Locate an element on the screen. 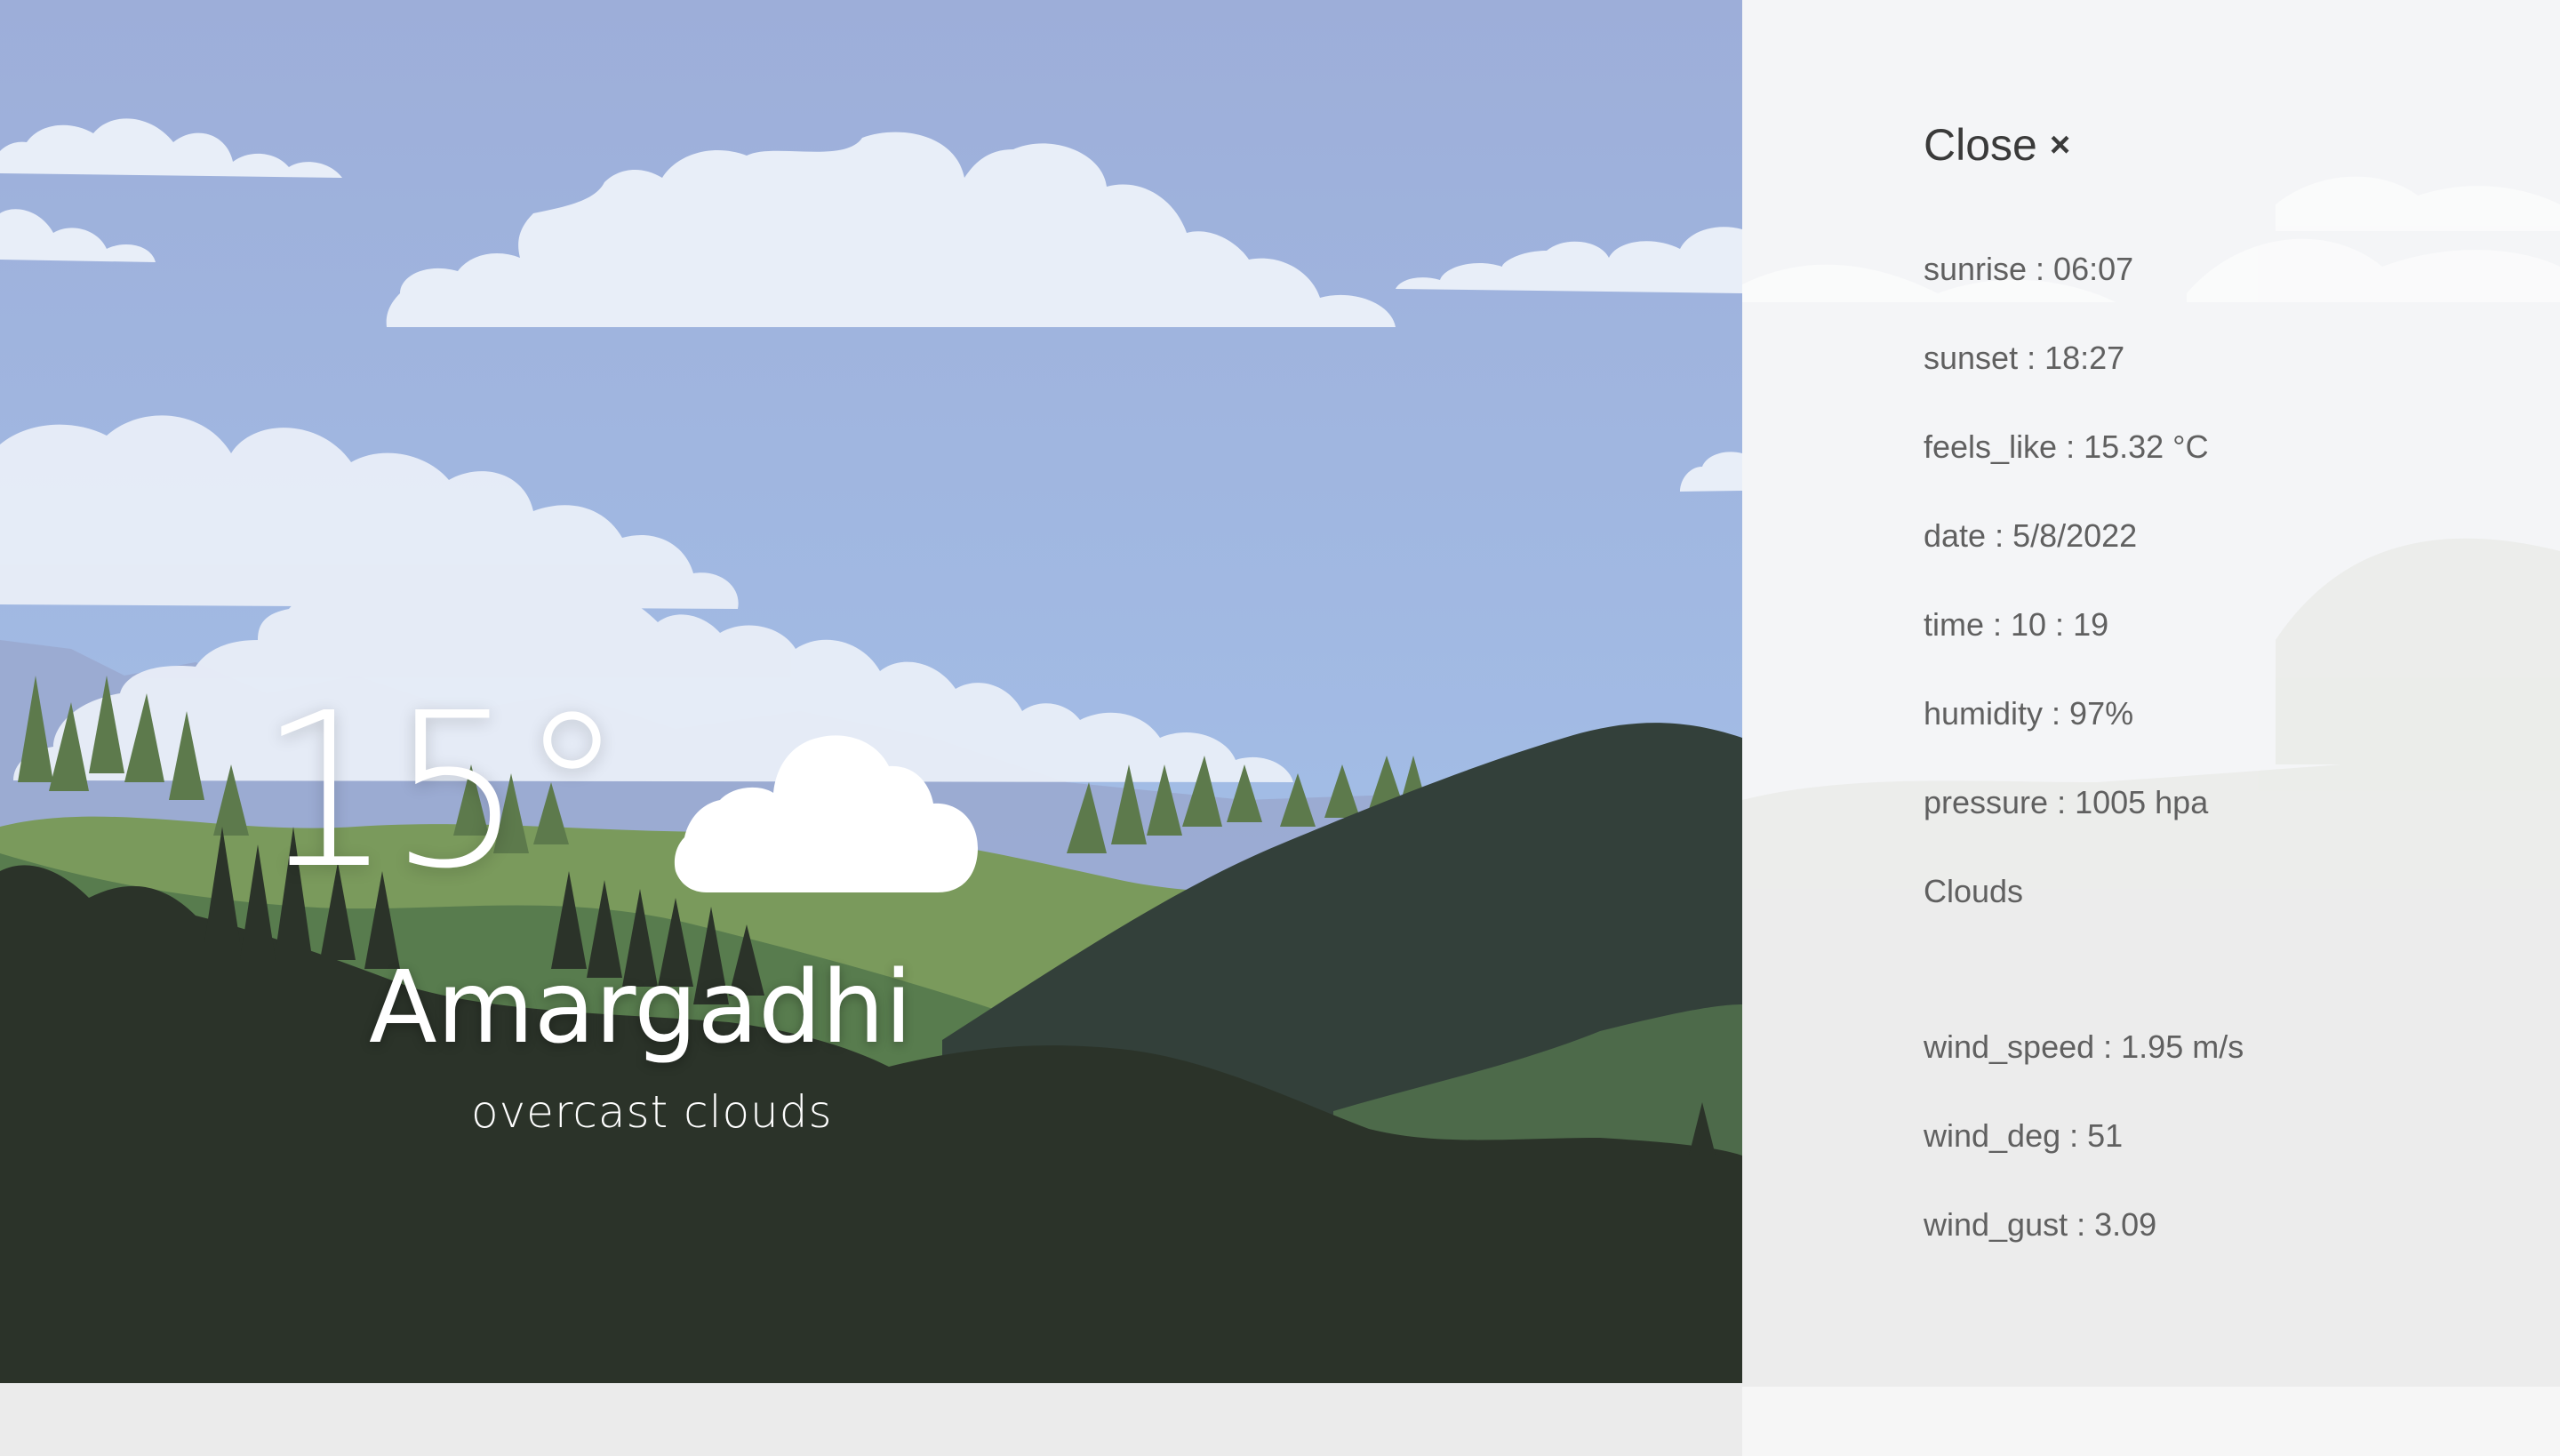 The width and height of the screenshot is (2560, 1456). detail-feels-like: feels_like : 15.32 °C is located at coordinates (2066, 446).